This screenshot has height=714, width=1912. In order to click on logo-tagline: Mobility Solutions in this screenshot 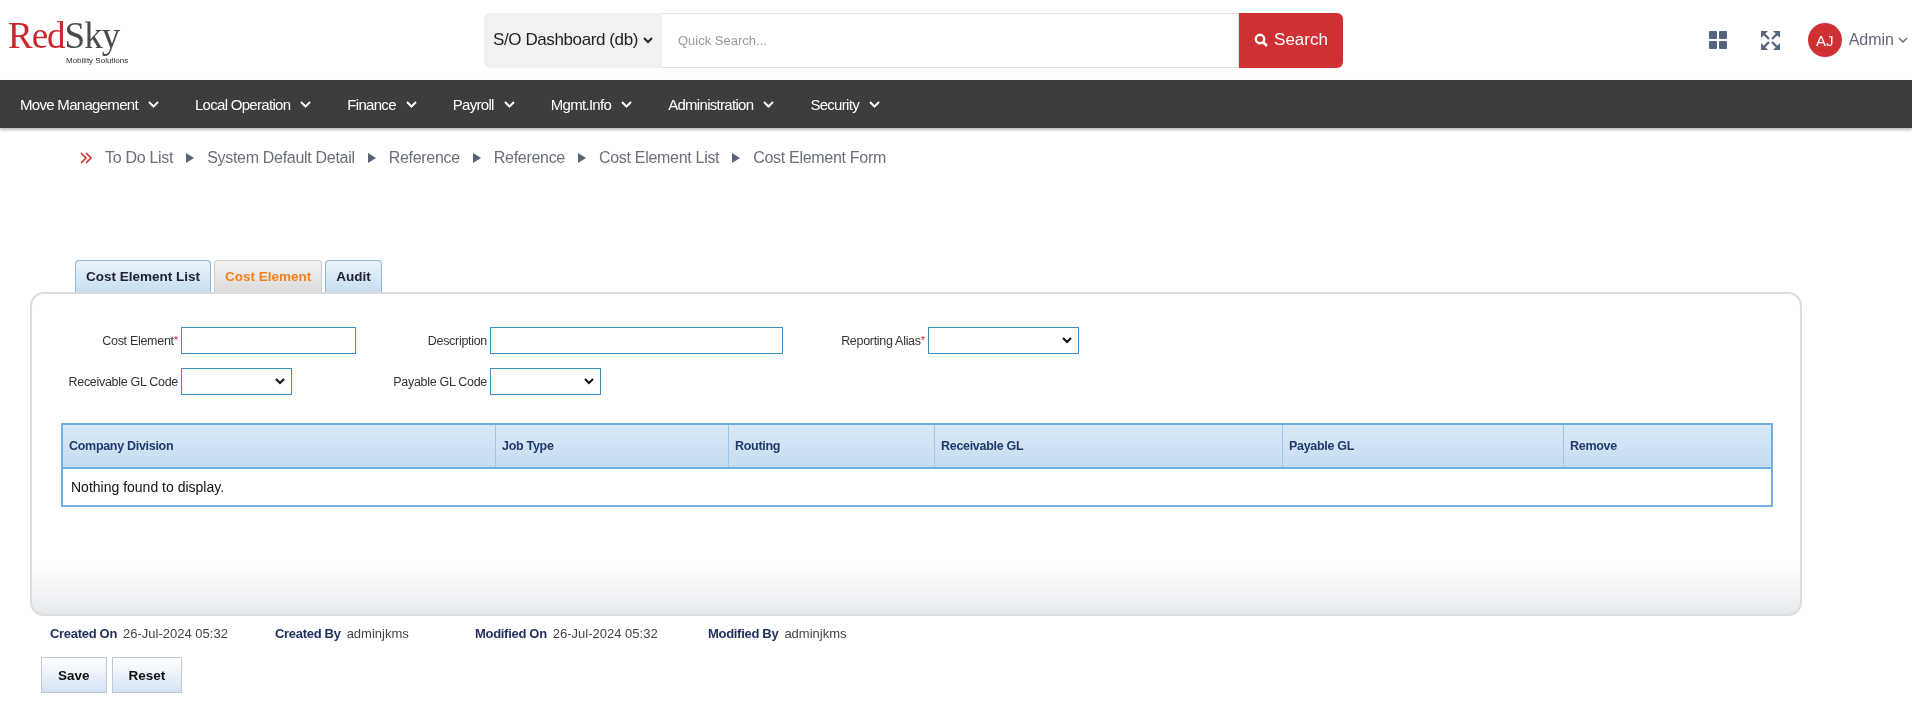, I will do `click(97, 60)`.